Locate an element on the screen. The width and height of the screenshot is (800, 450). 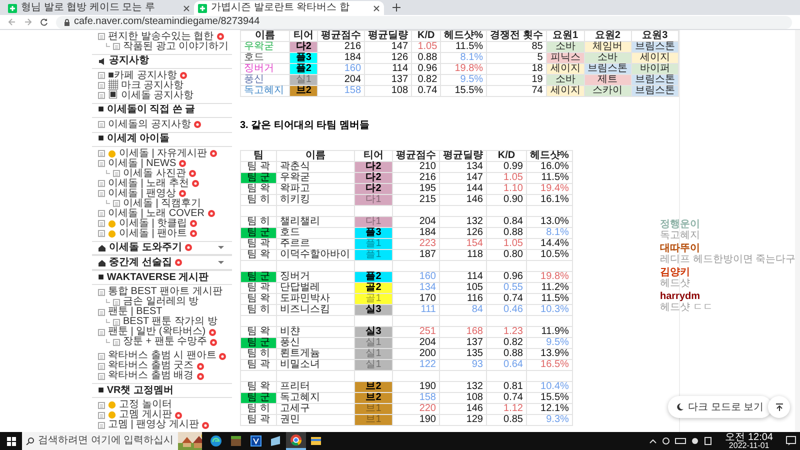
table-cell: 11.9% is located at coordinates (549, 332).